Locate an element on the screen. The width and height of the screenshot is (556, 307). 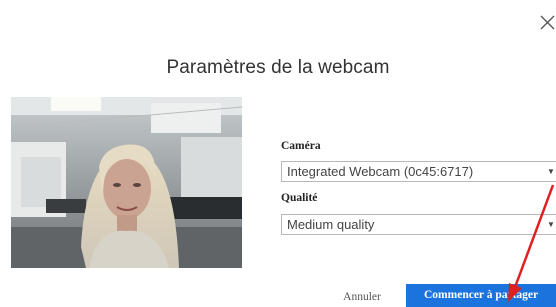
camera-label: Caméra is located at coordinates (301, 146).